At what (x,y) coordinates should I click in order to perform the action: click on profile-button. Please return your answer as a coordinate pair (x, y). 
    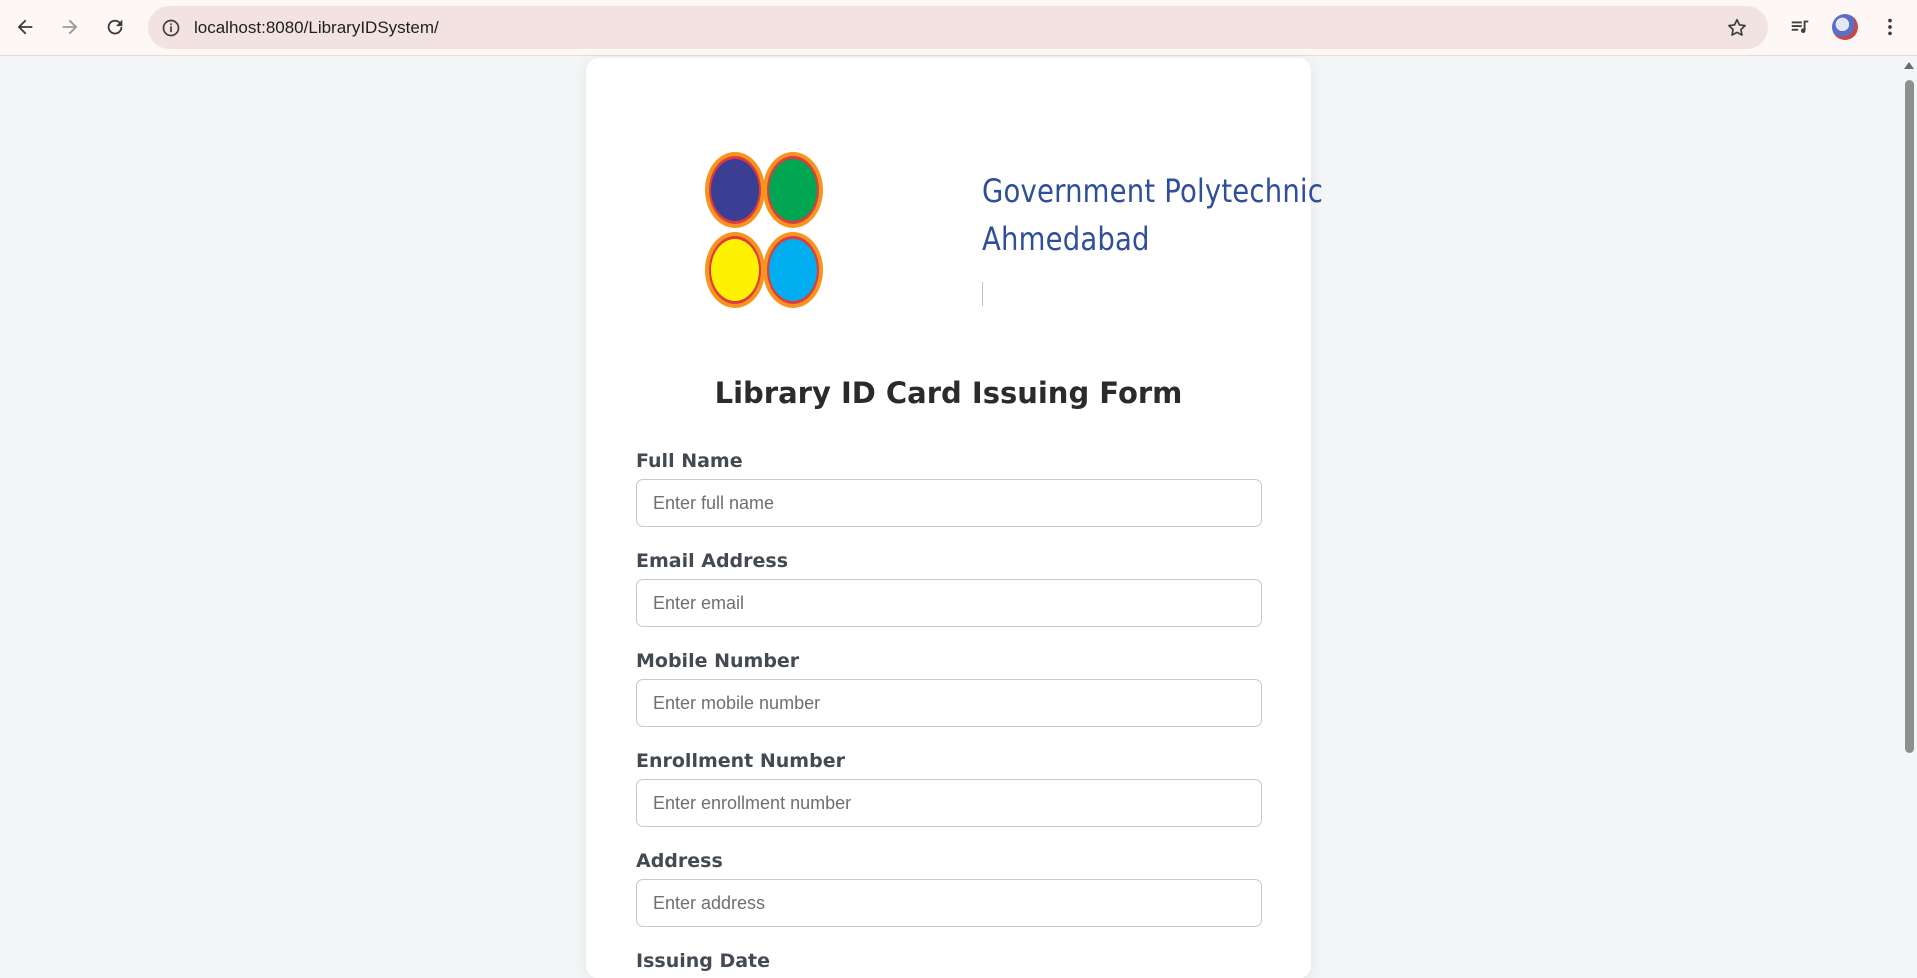
    Looking at the image, I should click on (1845, 27).